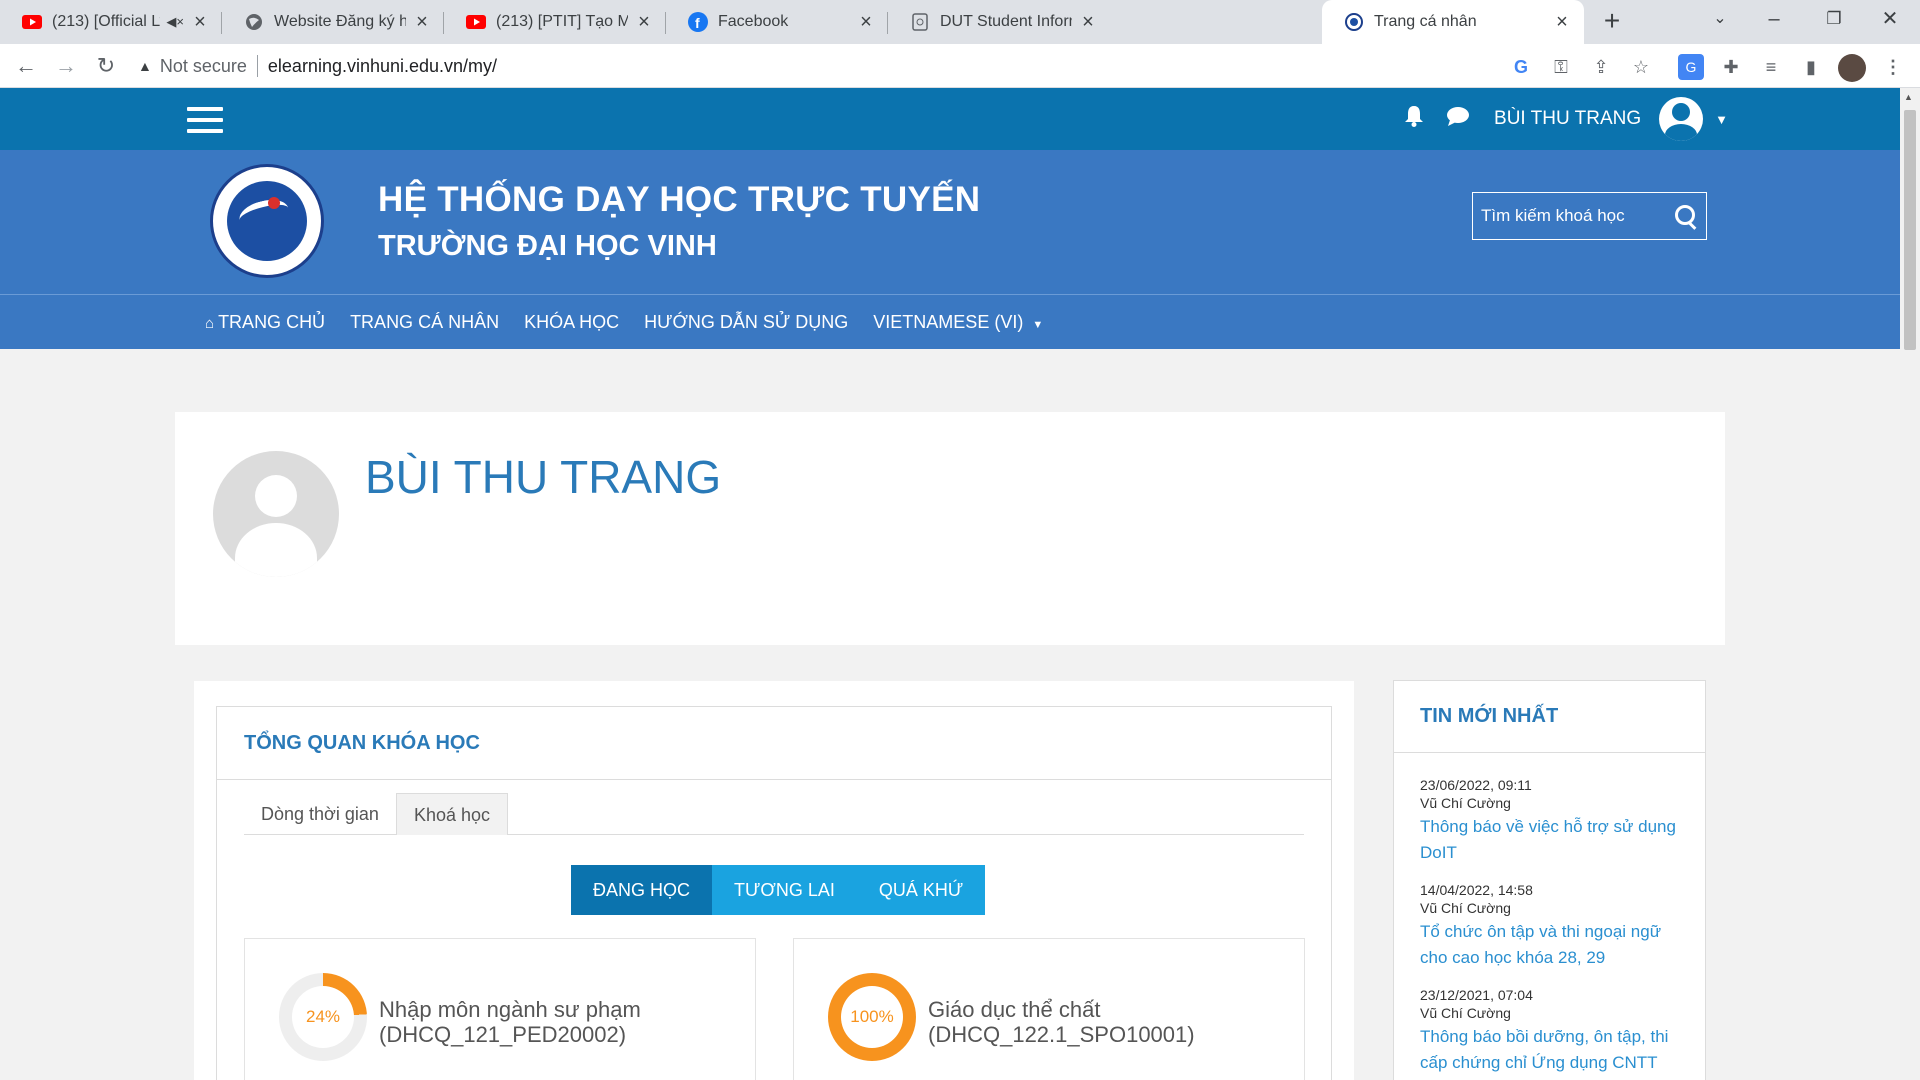 Image resolution: width=1920 pixels, height=1080 pixels. Describe the element at coordinates (1893, 67) in the screenshot. I see `menu-kebab-icon: ⋮` at that location.